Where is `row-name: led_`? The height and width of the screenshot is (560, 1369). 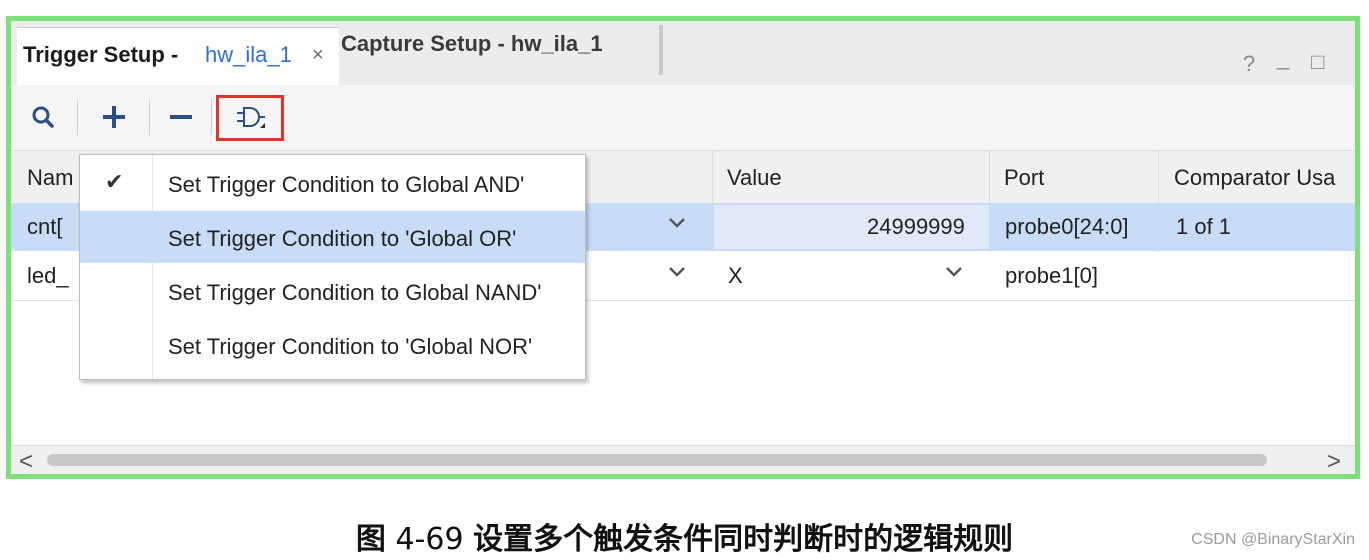 row-name: led_ is located at coordinates (48, 275).